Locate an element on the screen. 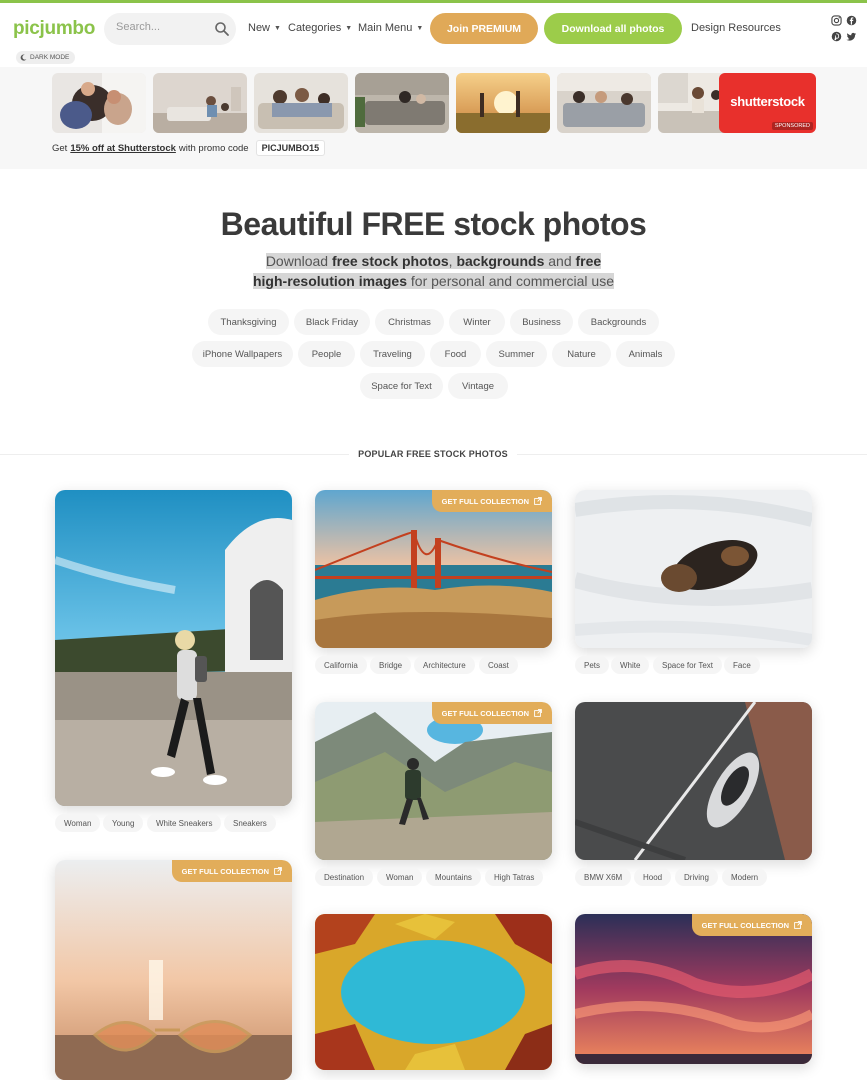 The height and width of the screenshot is (1080, 867). promo-middle: with promo code is located at coordinates (213, 148).